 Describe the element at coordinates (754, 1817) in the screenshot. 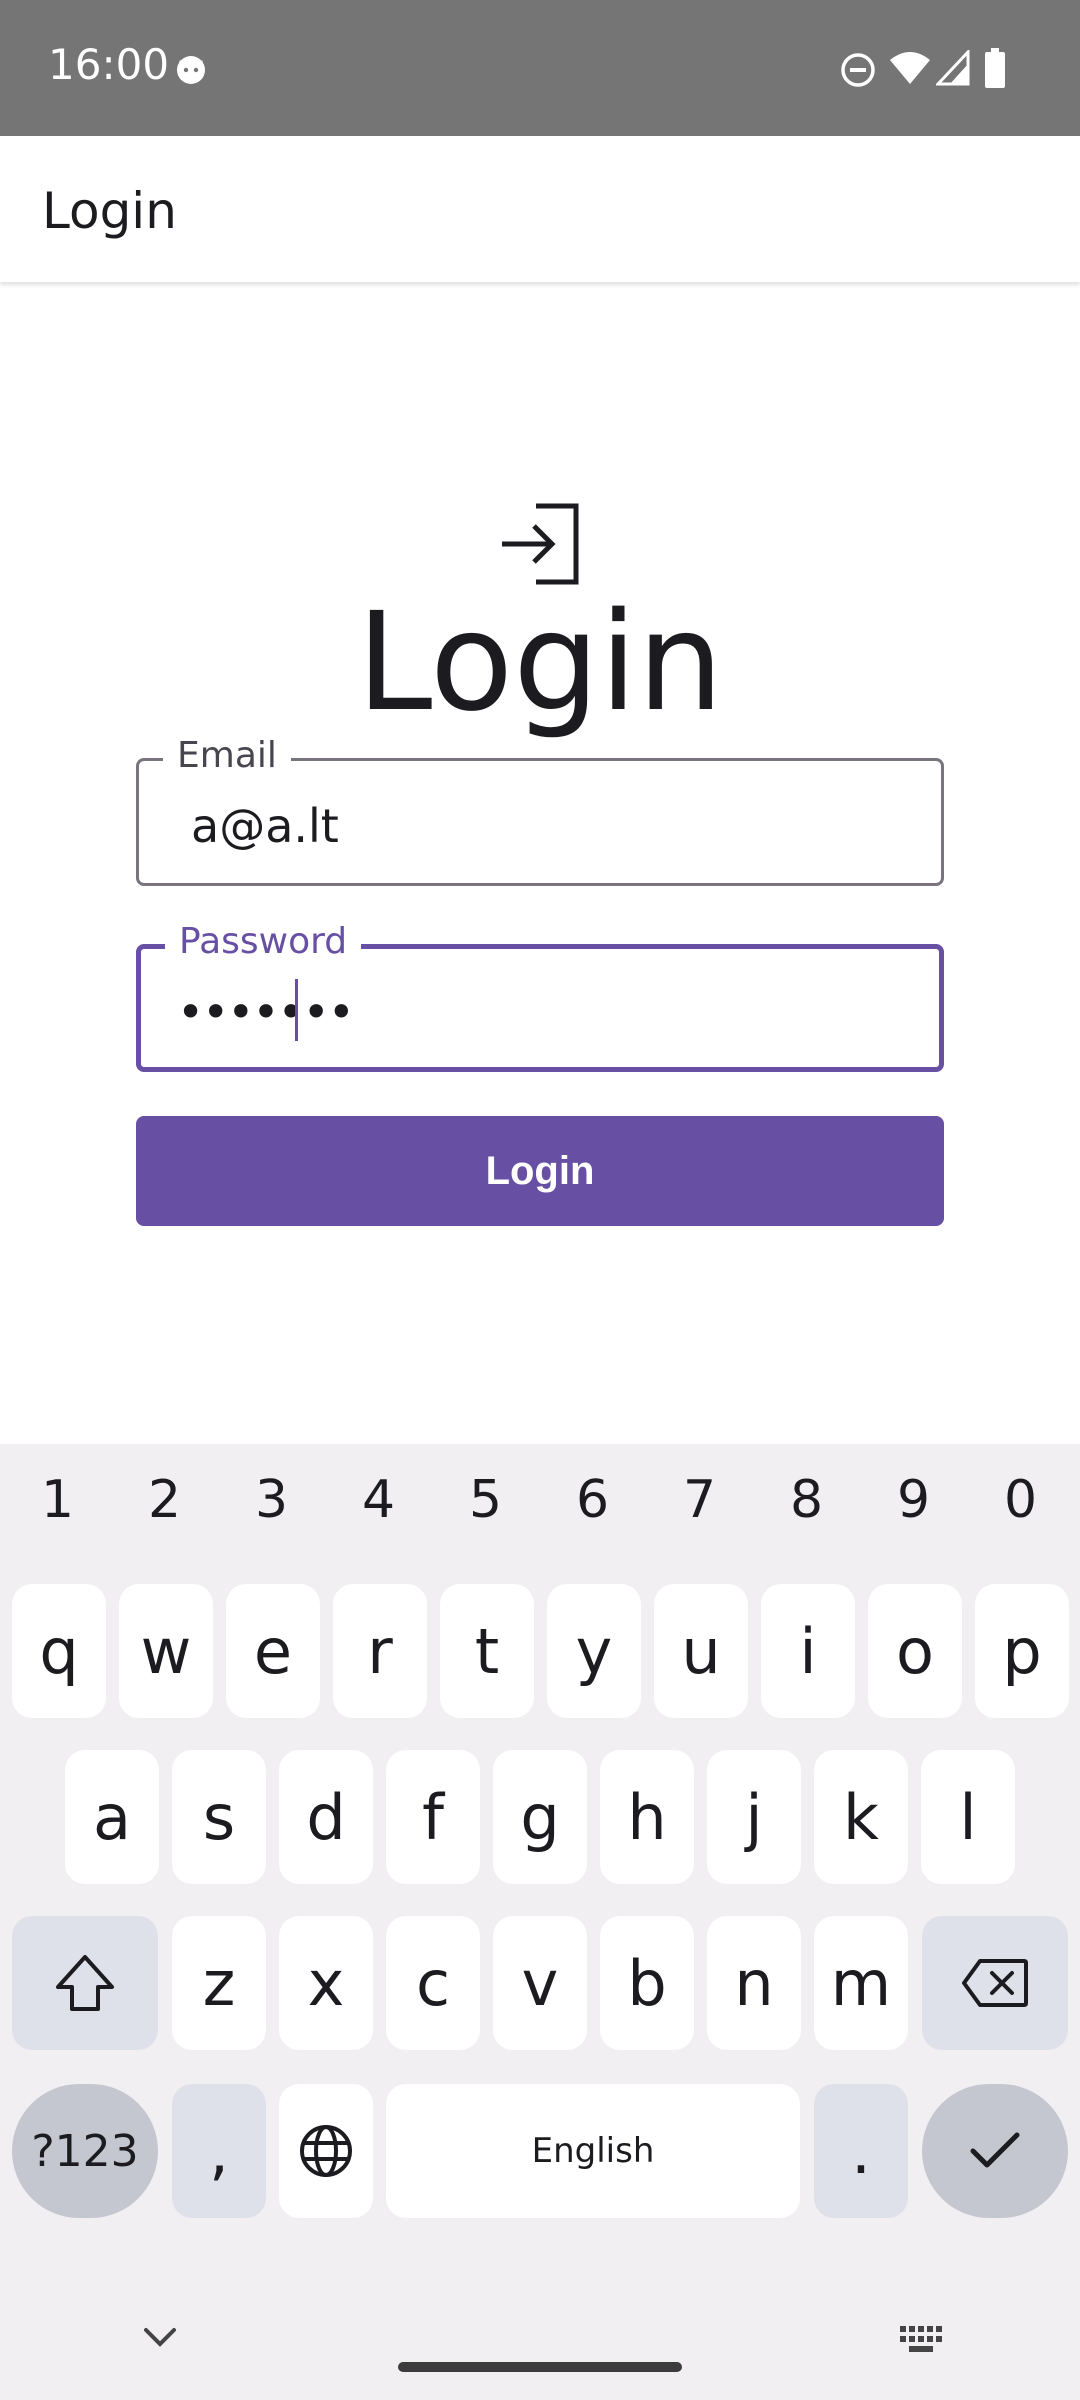

I see `key-j: j` at that location.